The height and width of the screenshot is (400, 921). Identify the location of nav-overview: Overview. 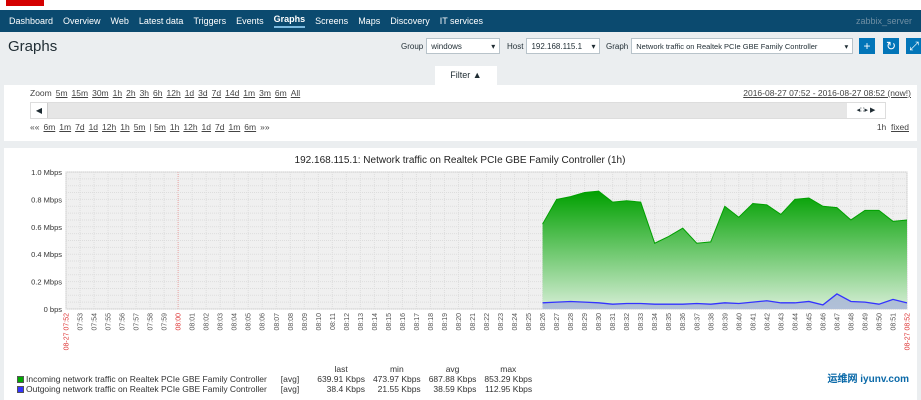
(82, 21).